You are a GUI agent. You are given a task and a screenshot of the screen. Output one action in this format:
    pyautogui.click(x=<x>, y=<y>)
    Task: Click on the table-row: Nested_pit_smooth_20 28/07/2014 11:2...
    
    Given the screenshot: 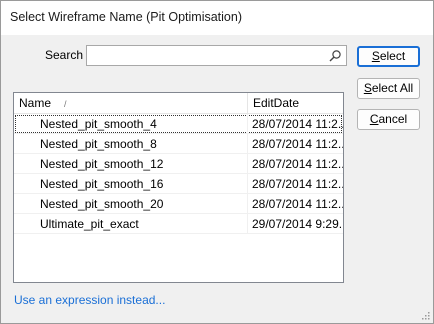 What is the action you would take?
    pyautogui.click(x=178, y=204)
    